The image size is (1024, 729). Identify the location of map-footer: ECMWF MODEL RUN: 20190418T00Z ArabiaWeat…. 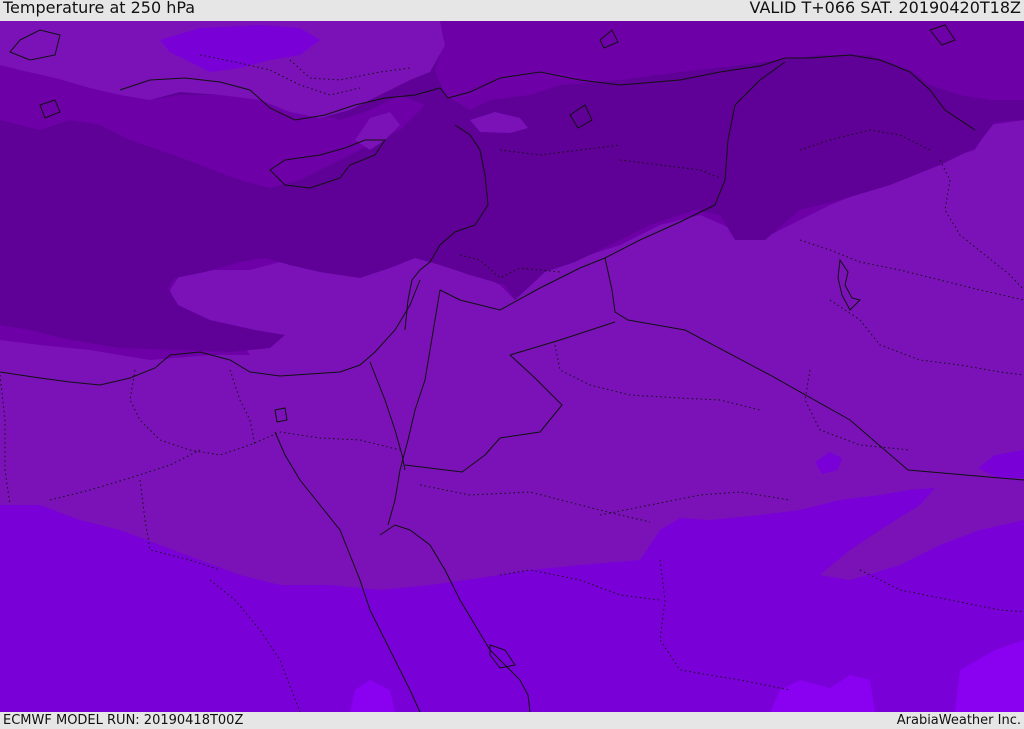
(512, 720).